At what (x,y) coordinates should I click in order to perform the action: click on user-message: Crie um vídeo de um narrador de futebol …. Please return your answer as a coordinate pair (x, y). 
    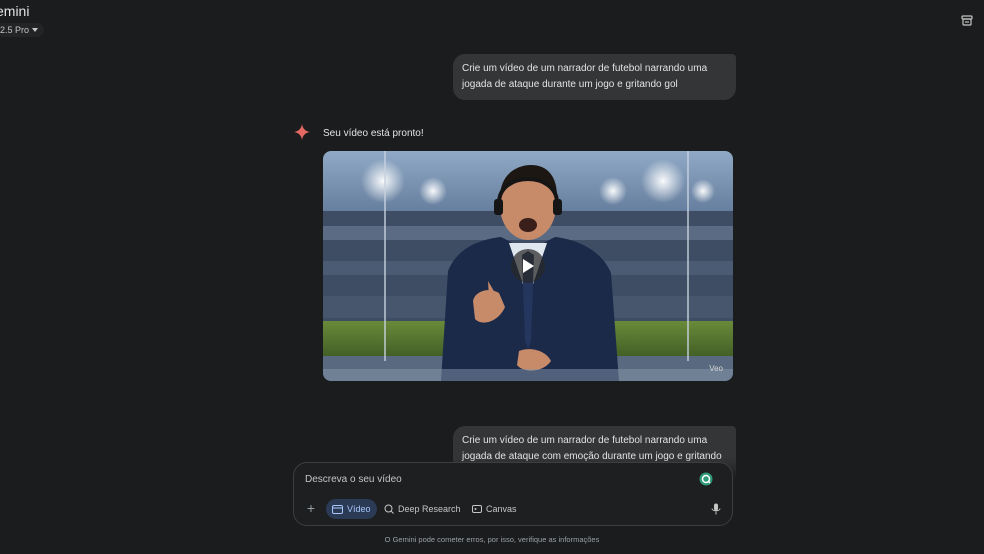
    Looking at the image, I should click on (594, 77).